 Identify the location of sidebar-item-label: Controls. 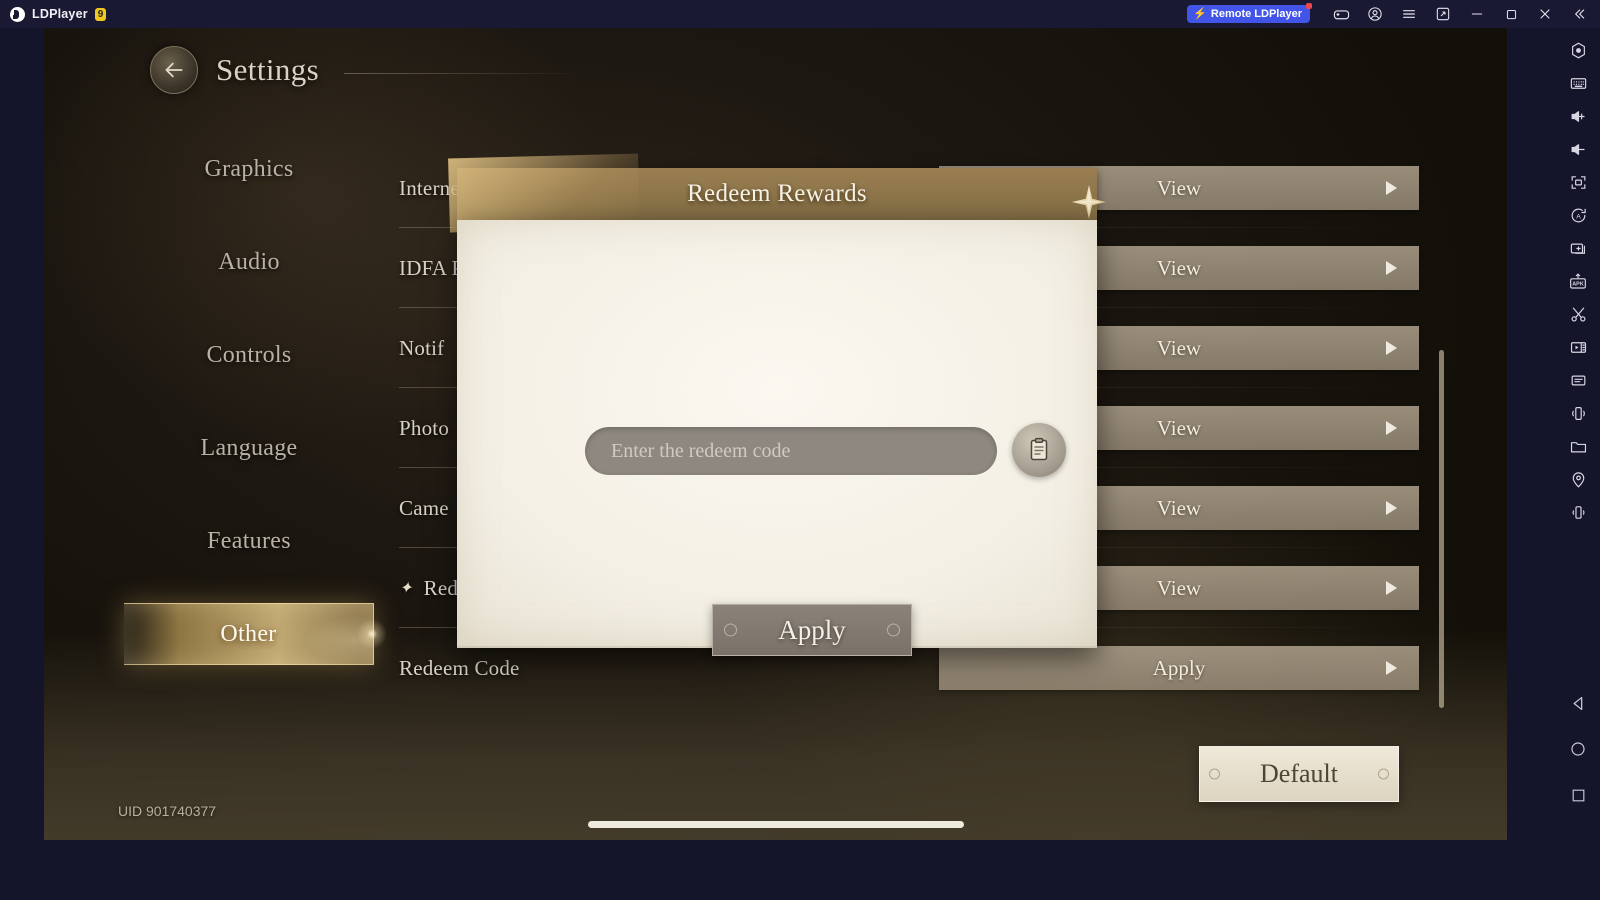
(249, 354).